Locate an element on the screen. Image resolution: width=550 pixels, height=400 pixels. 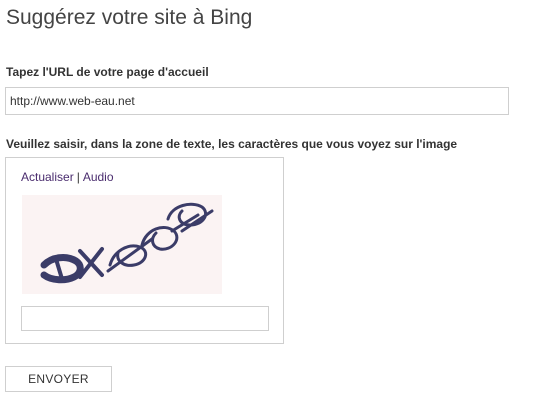
captcha-distorted-glyphs is located at coordinates (127, 243).